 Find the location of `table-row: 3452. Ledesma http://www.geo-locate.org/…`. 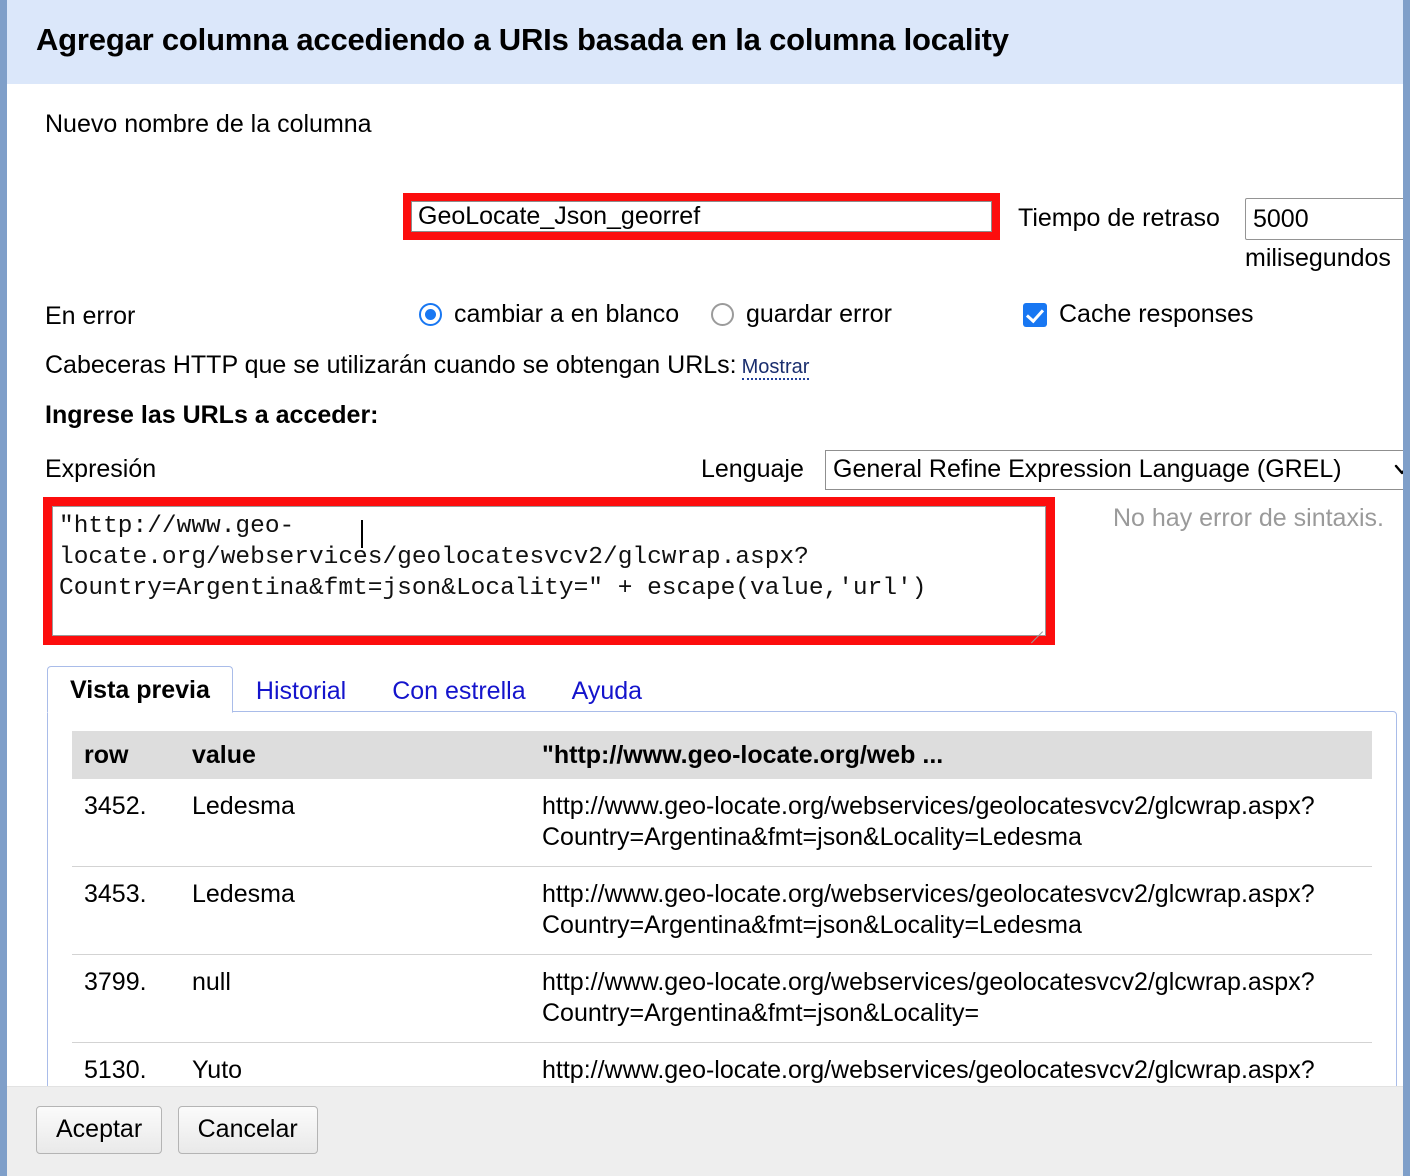

table-row: 3452. Ledesma http://www.geo-locate.org/… is located at coordinates (722, 823).